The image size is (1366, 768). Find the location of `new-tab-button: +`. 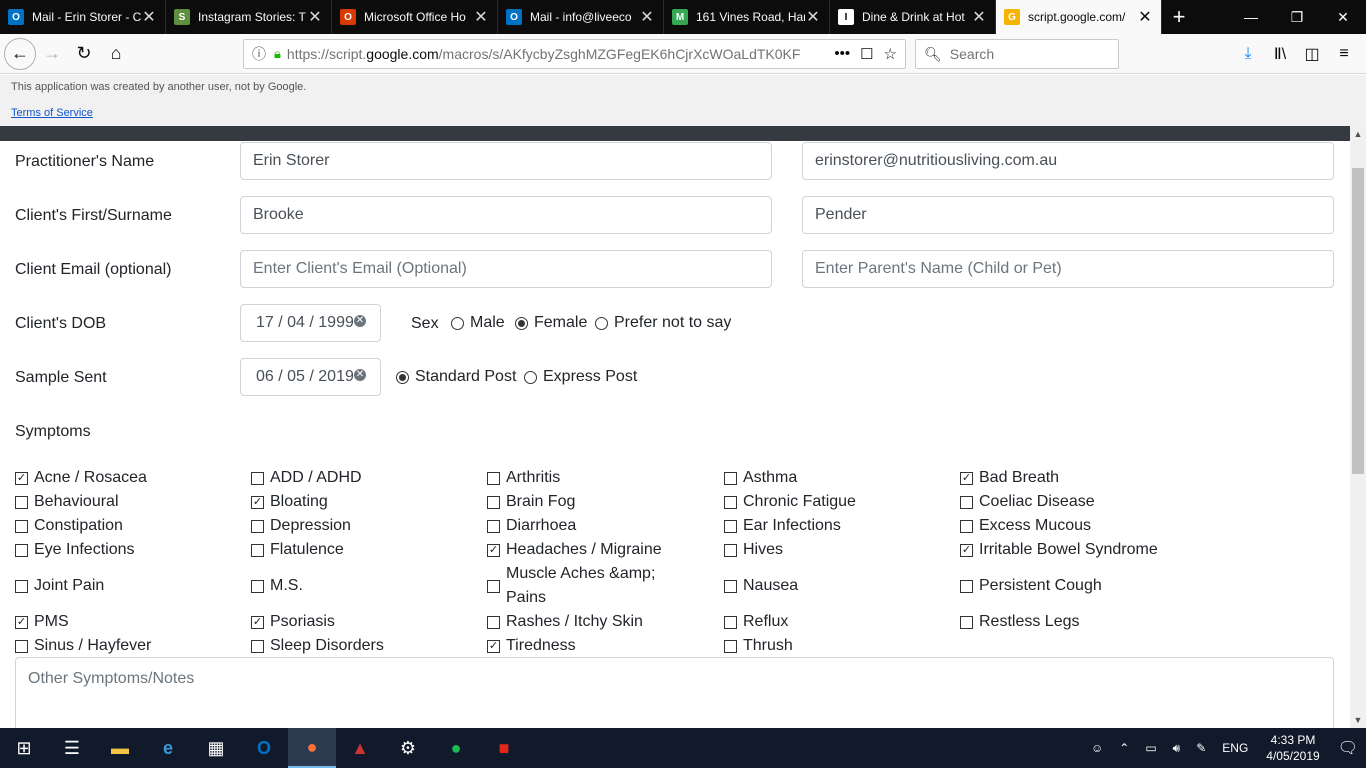

new-tab-button: + is located at coordinates (1179, 17).